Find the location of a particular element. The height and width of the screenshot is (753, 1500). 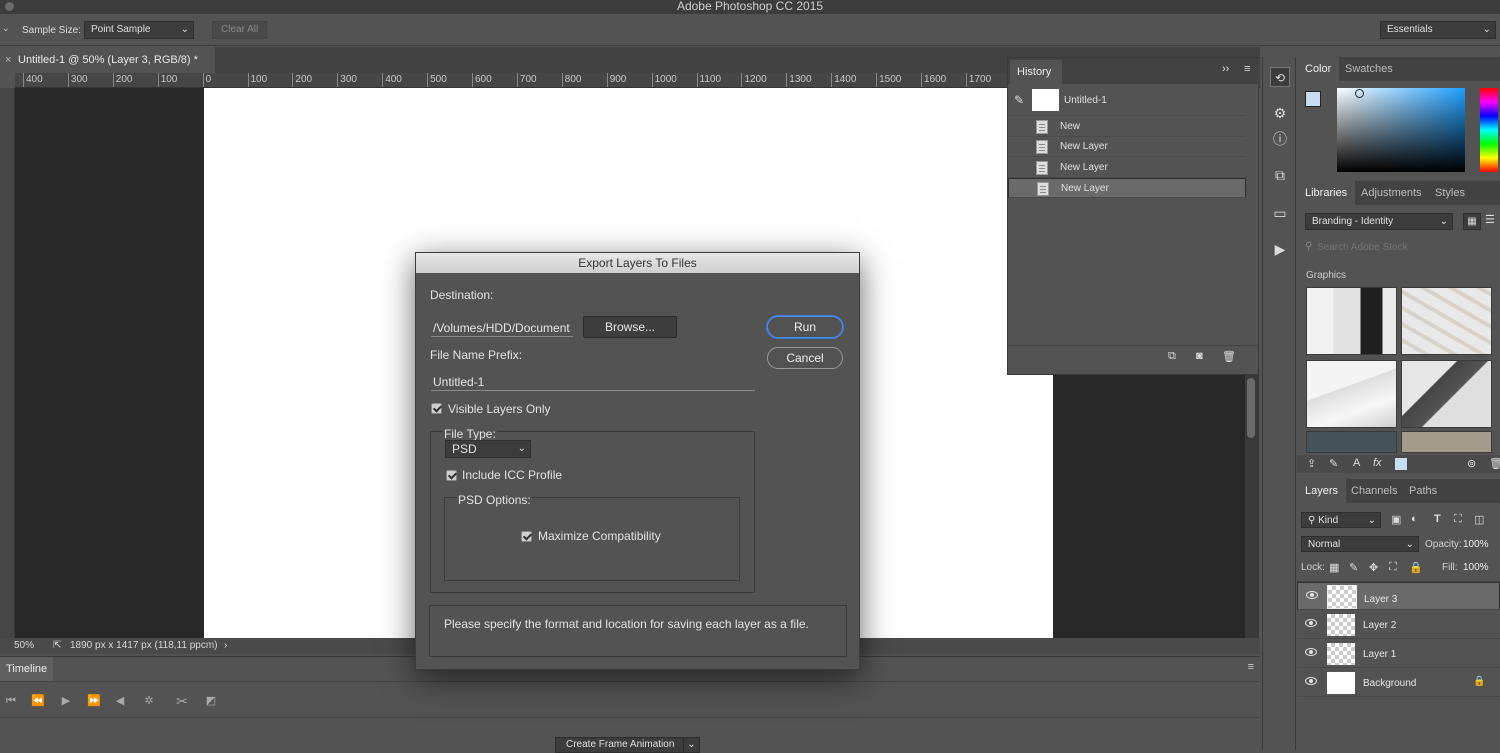

tab-styles: Styles is located at coordinates (1450, 193).